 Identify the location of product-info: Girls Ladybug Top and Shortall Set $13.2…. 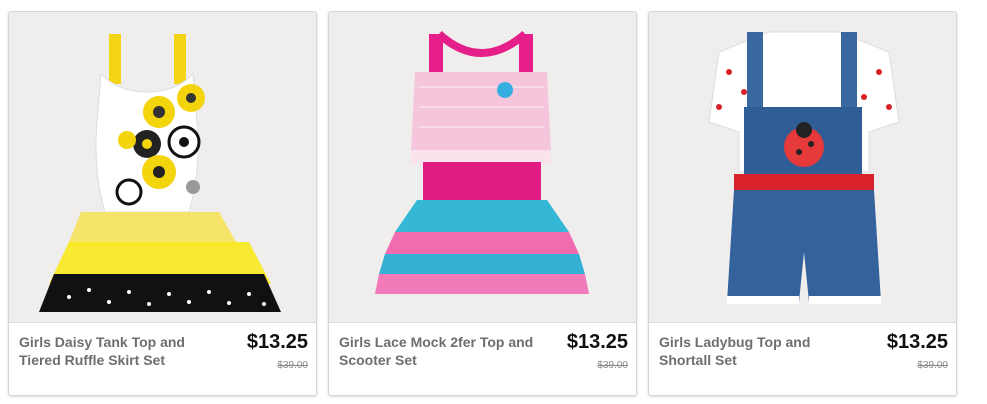
(802, 359).